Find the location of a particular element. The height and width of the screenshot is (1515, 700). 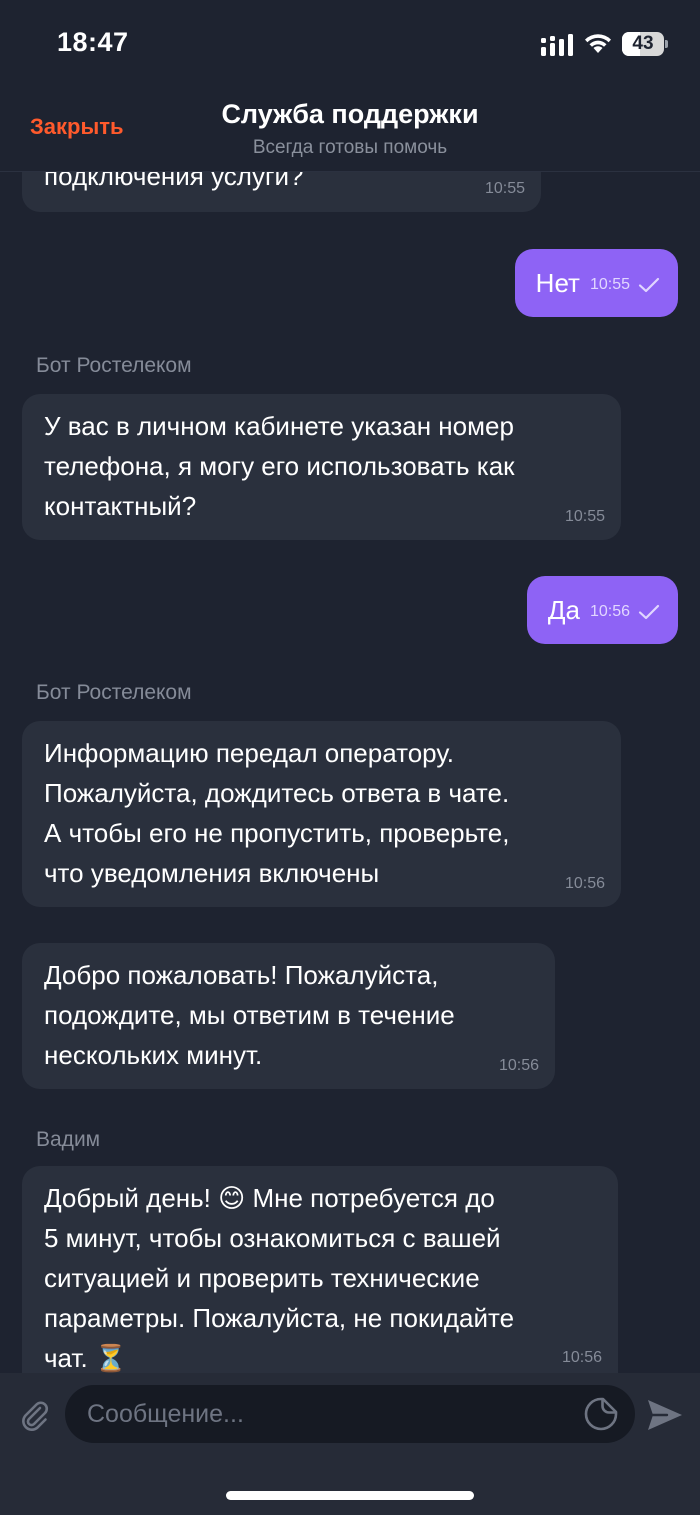

paperclip-icon is located at coordinates (35, 1416).